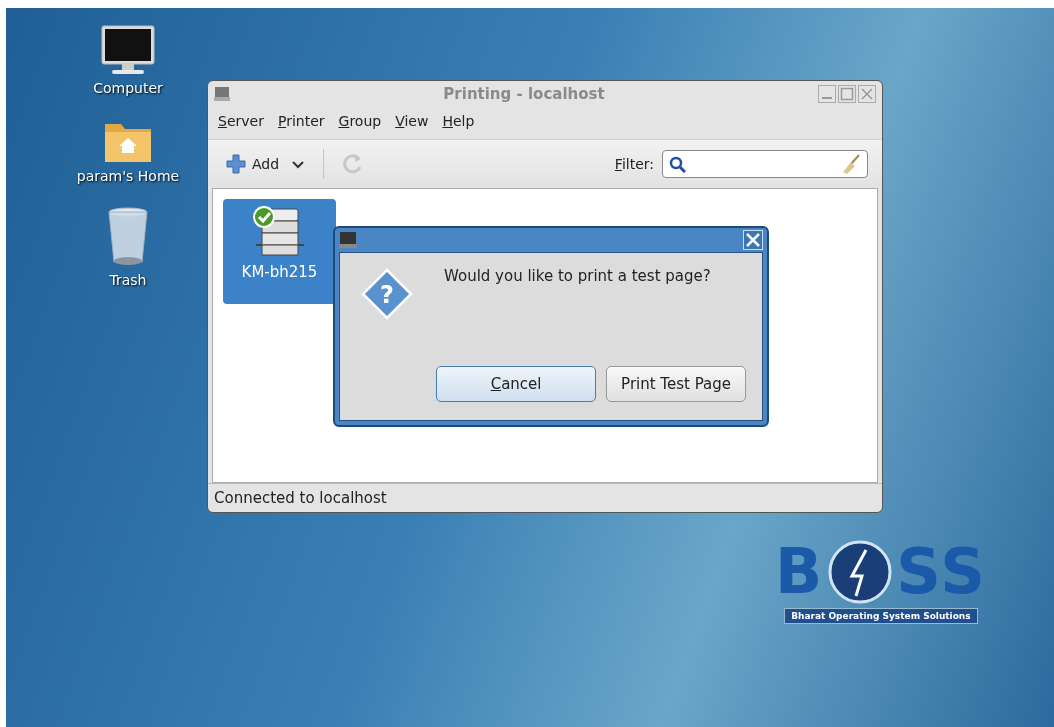  I want to click on filter-label: Filter:, so click(634, 164).